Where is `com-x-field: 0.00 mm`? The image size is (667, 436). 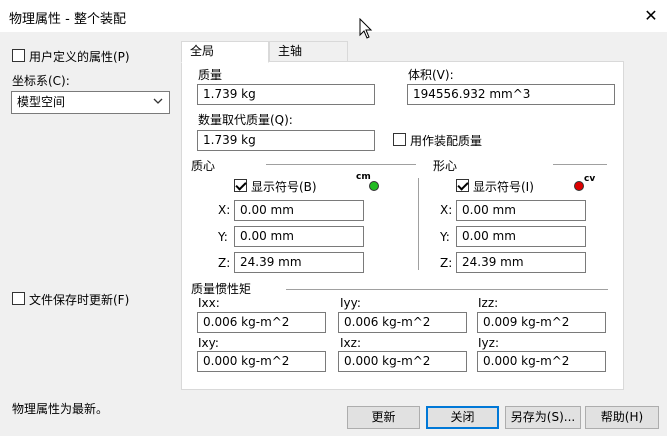
com-x-field: 0.00 mm is located at coordinates (299, 210).